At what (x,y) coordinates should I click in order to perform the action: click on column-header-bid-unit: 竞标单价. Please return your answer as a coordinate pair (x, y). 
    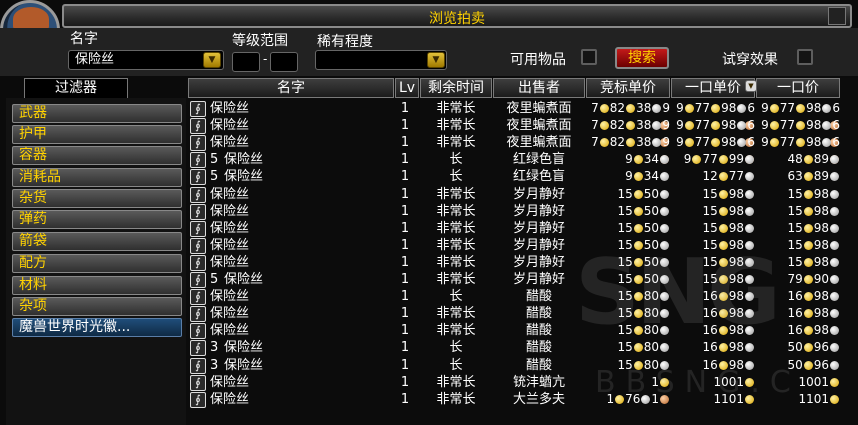
    Looking at the image, I should click on (628, 88).